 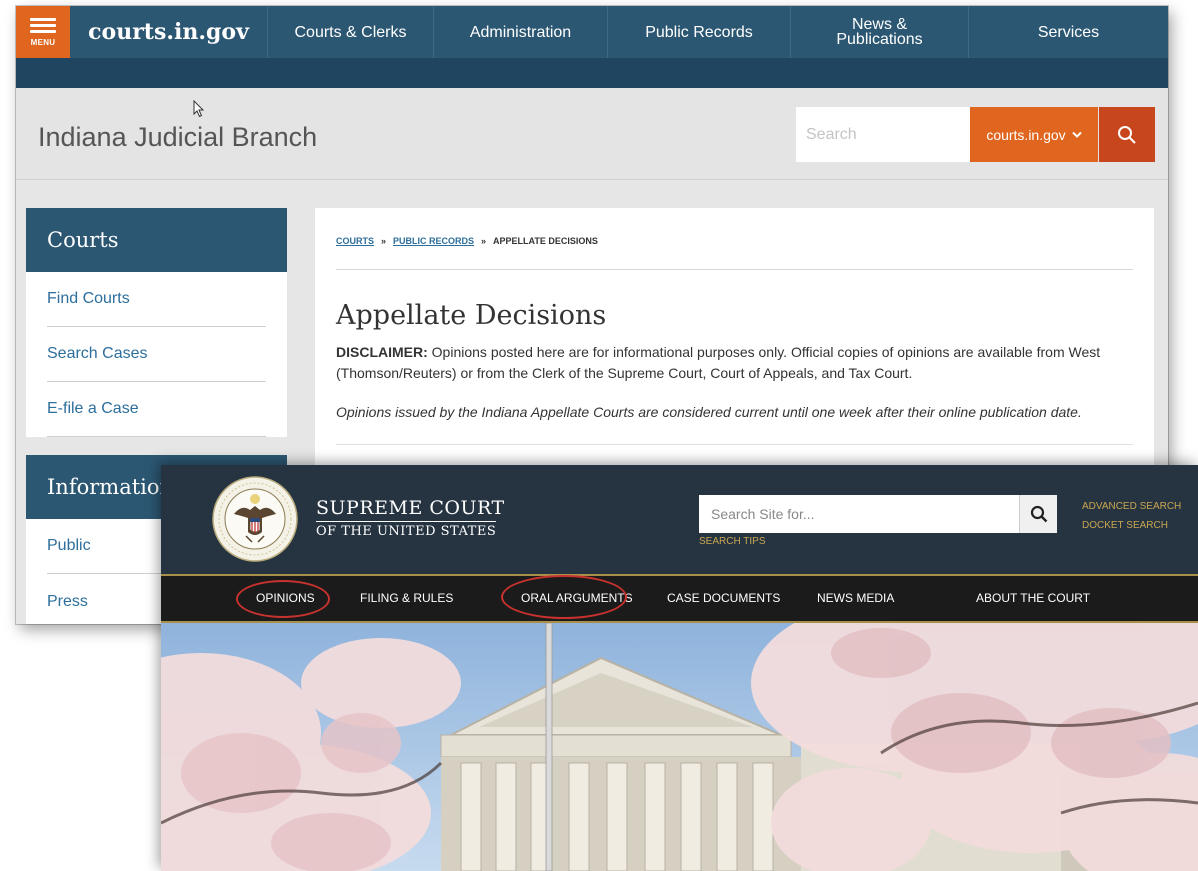 What do you see at coordinates (156, 409) in the screenshot?
I see `sidebar-item-e-file: E-file a Case` at bounding box center [156, 409].